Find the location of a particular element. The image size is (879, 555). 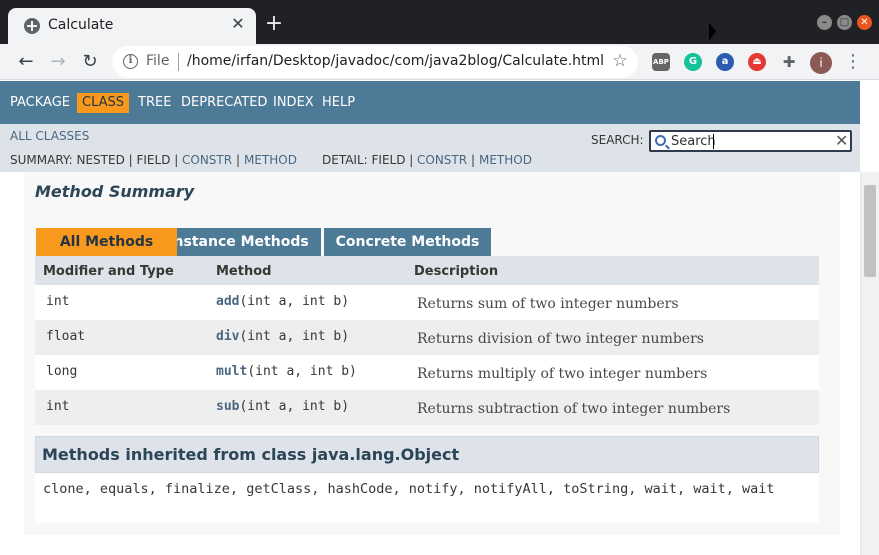

summary-method-link: METHOD is located at coordinates (270, 160).